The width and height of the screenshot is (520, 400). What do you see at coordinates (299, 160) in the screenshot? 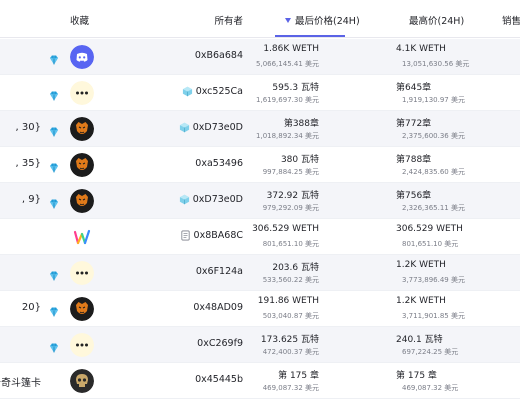
I see `last-price: 380 瓦特` at bounding box center [299, 160].